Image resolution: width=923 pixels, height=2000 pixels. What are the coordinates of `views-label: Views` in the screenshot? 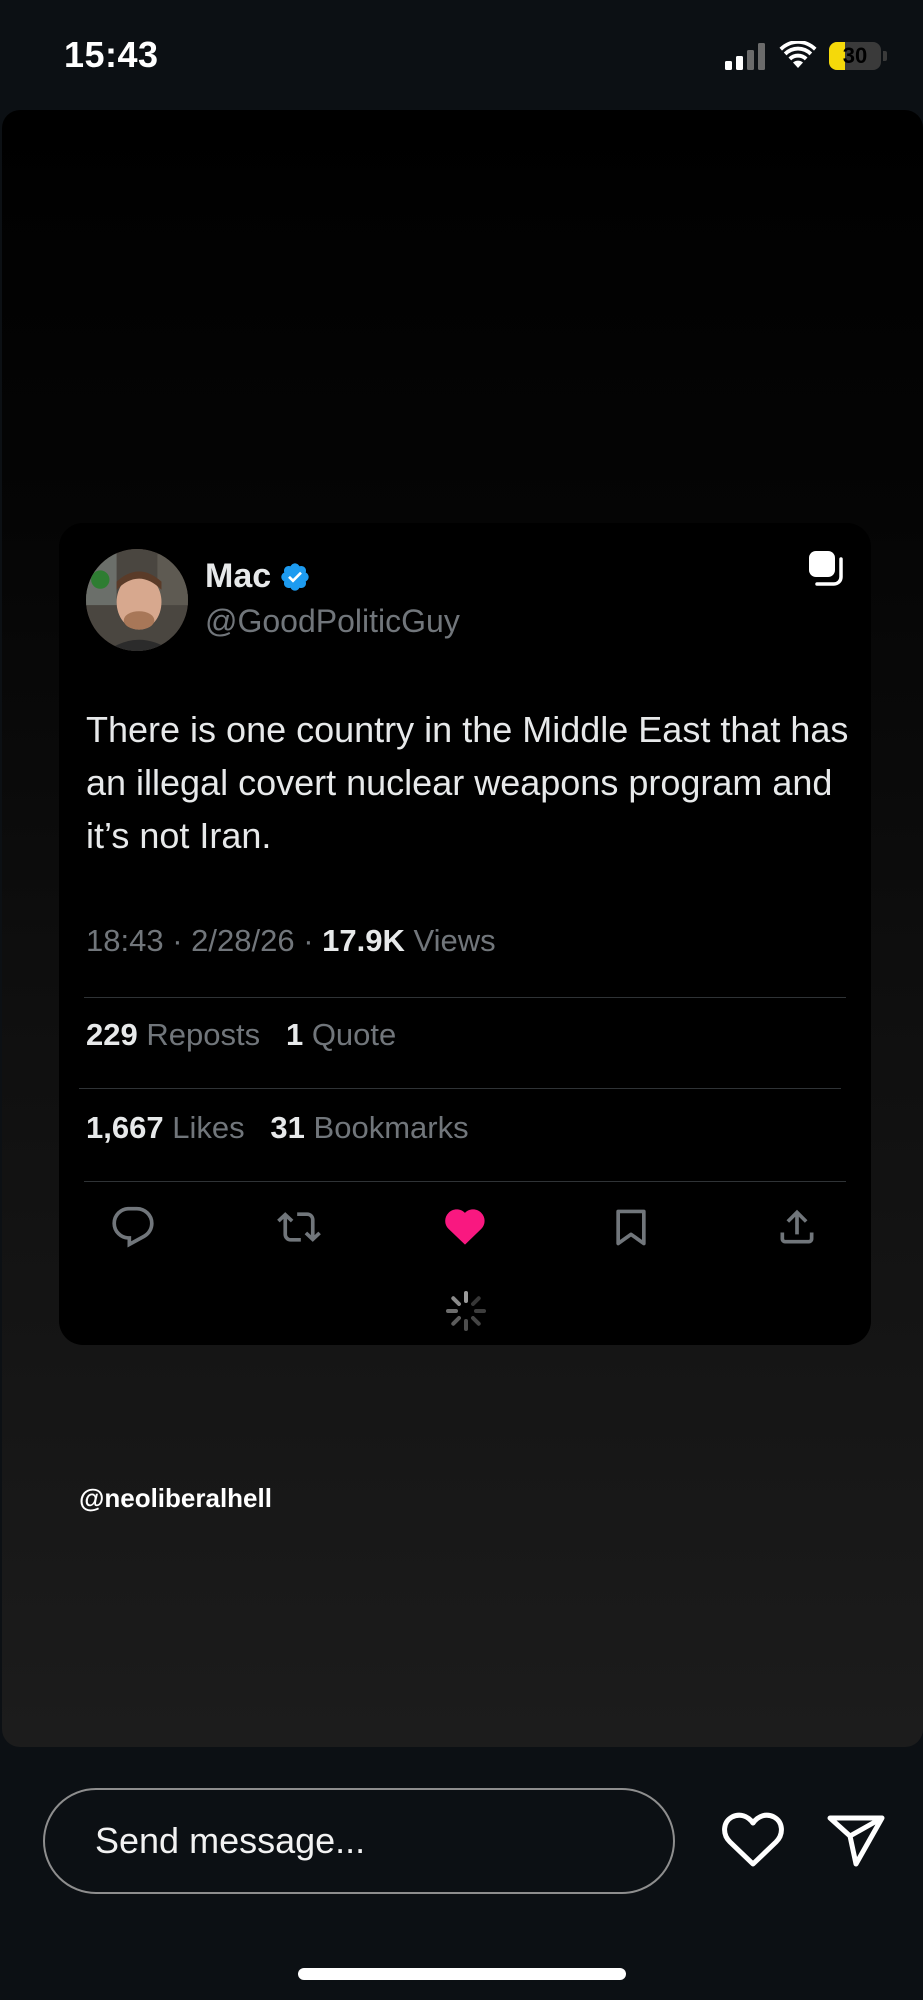 It's located at (454, 940).